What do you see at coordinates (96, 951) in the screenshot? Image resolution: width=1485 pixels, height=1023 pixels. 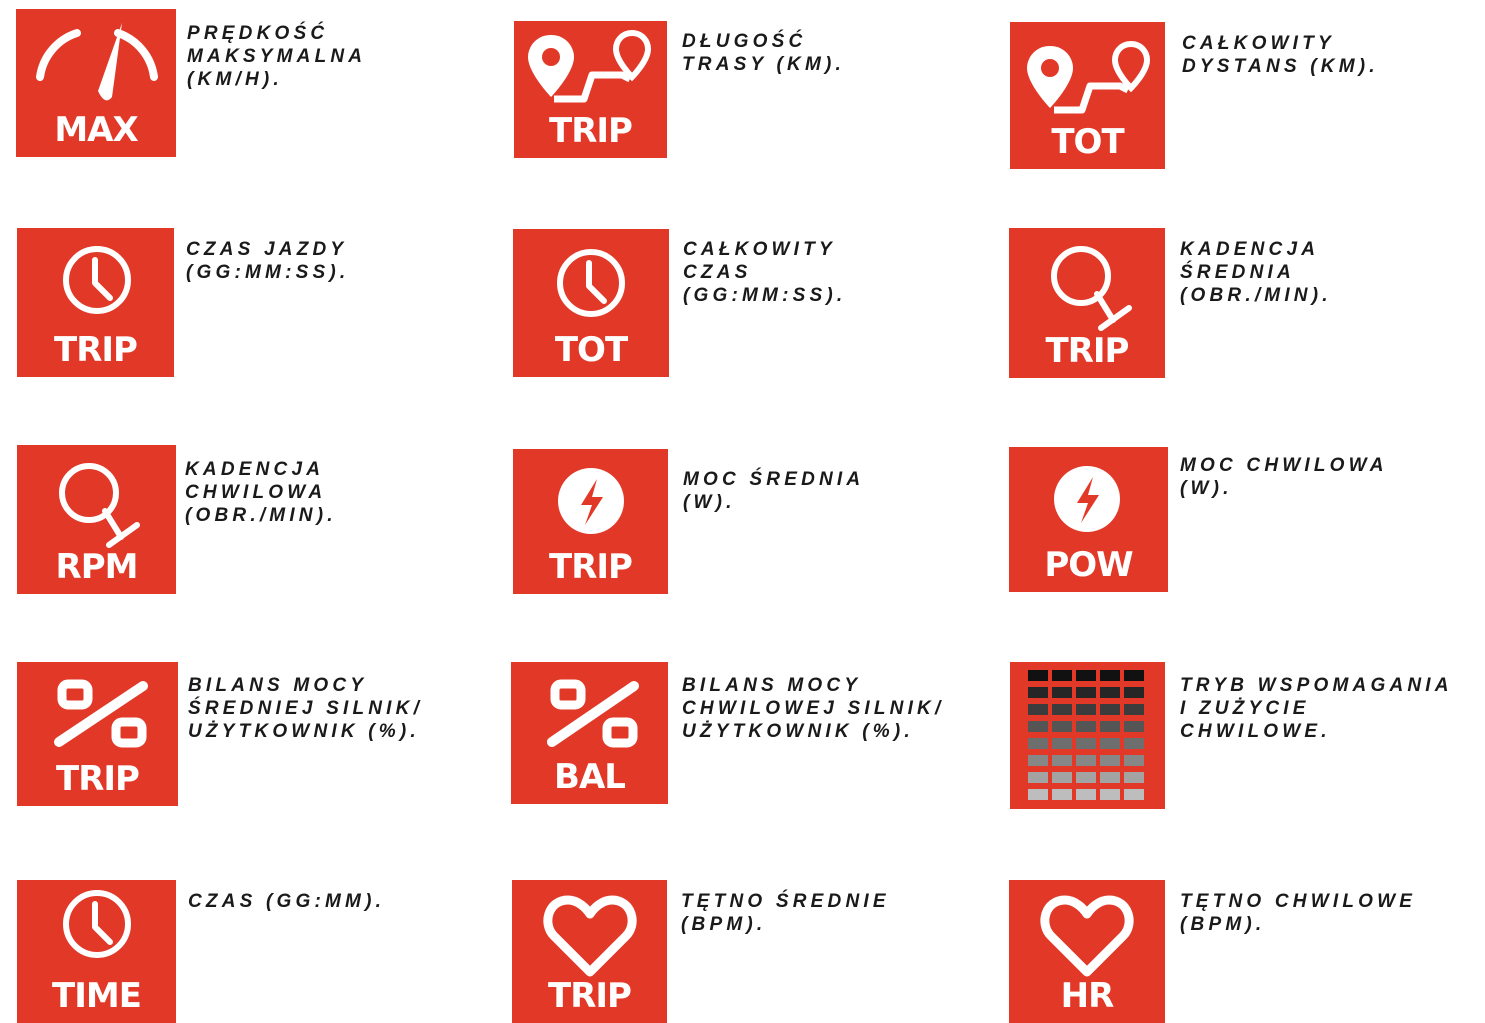 I see `clock-time-tile: TIME` at bounding box center [96, 951].